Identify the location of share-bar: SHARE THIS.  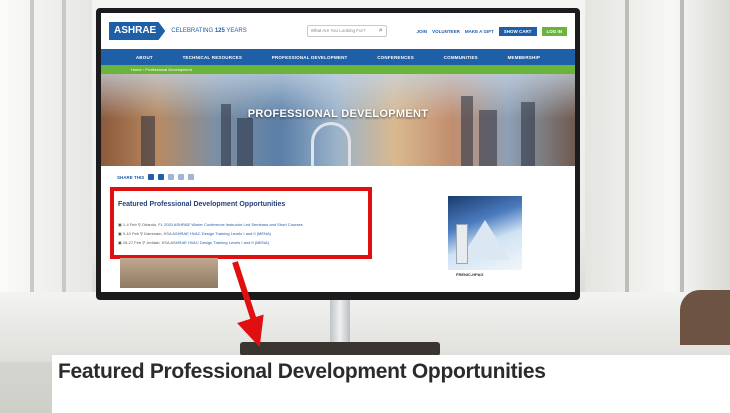
(338, 177).